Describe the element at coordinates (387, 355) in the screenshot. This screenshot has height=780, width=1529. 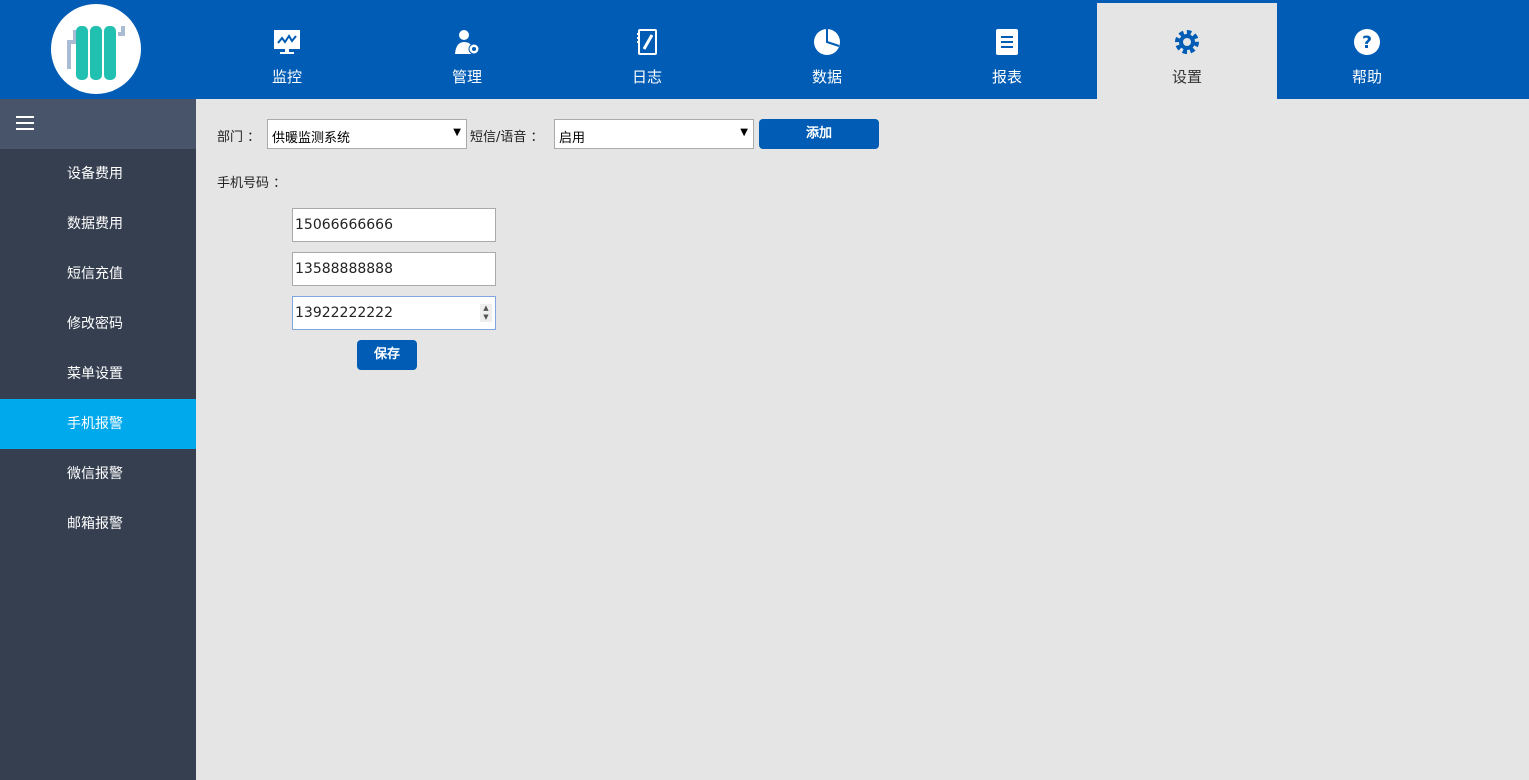
I see `save-button: 保存` at that location.